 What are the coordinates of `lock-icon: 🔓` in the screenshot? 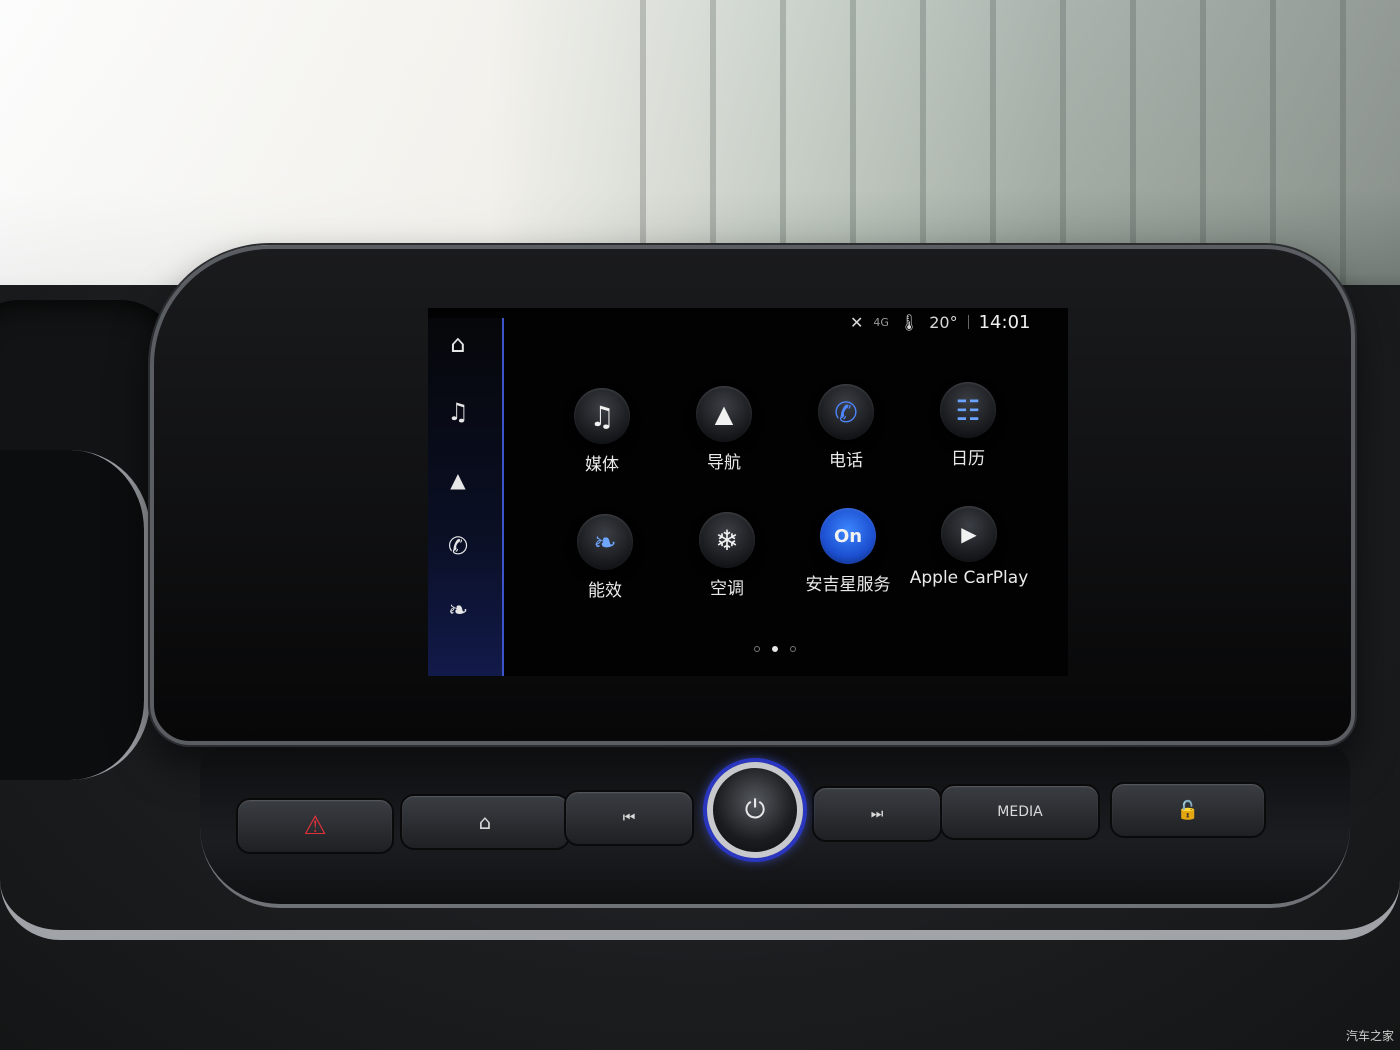 It's located at (1188, 810).